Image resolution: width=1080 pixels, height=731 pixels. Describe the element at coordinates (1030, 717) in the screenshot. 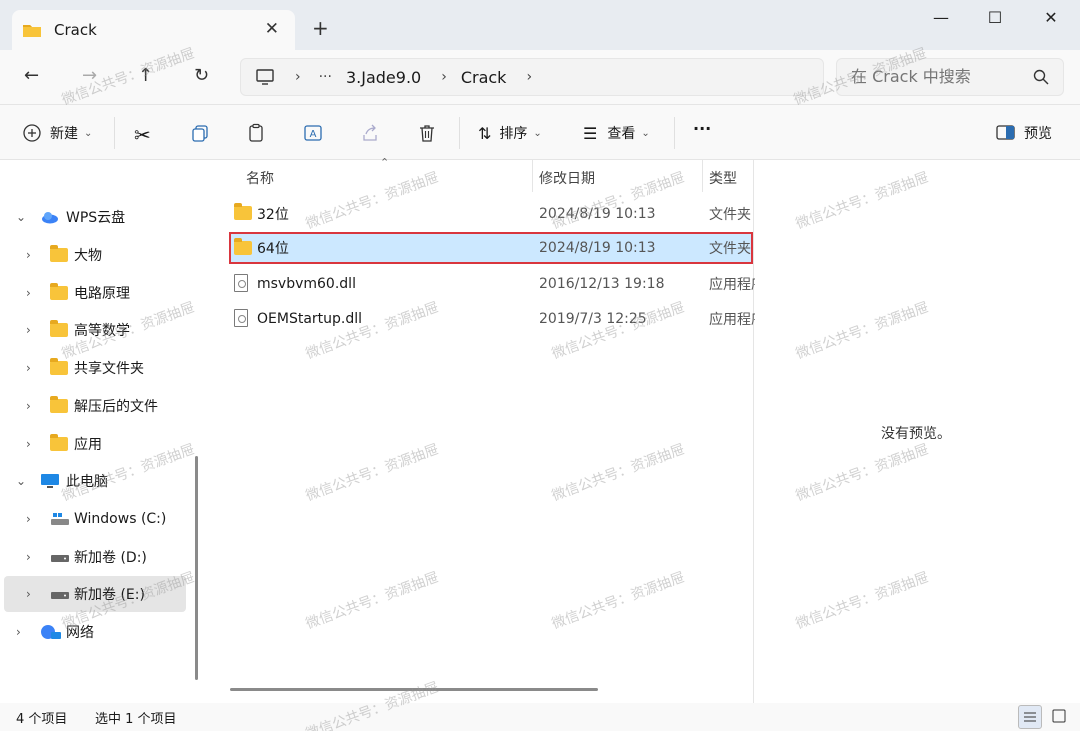

I see `details-view-button` at that location.